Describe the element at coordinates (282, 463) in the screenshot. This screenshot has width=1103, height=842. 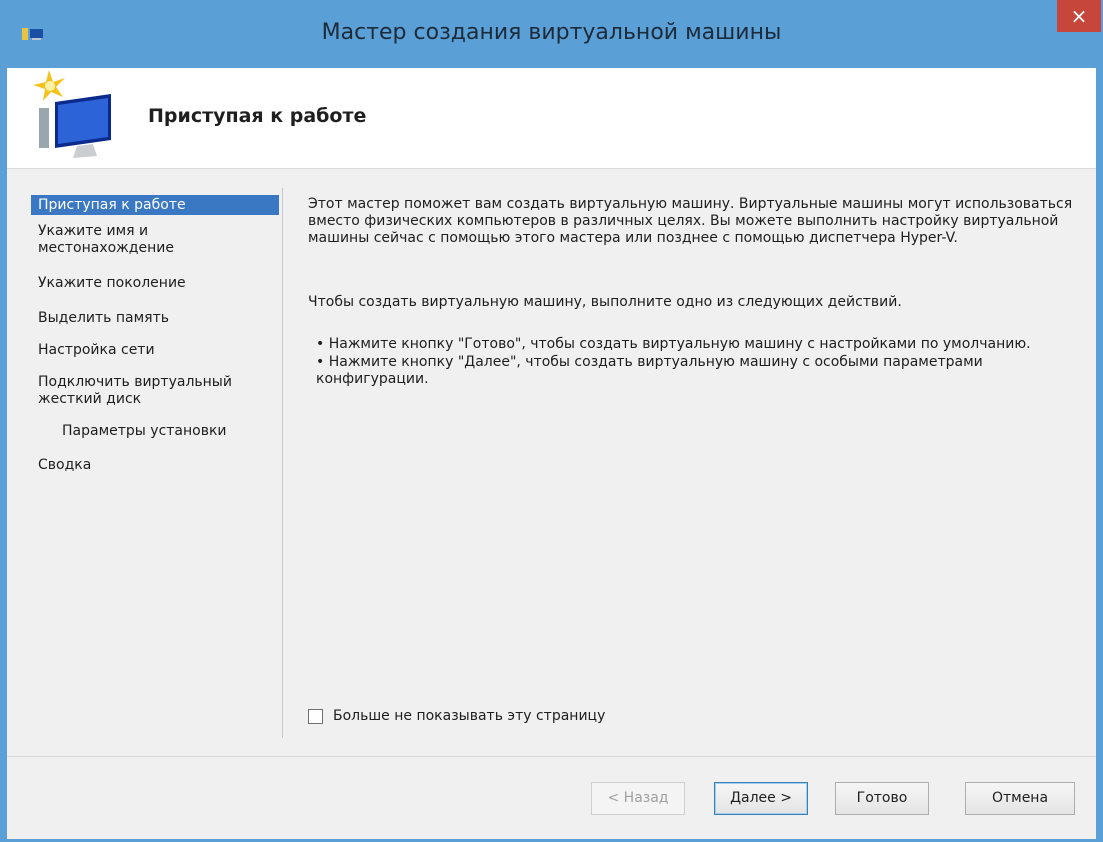
I see `nav-divider` at that location.